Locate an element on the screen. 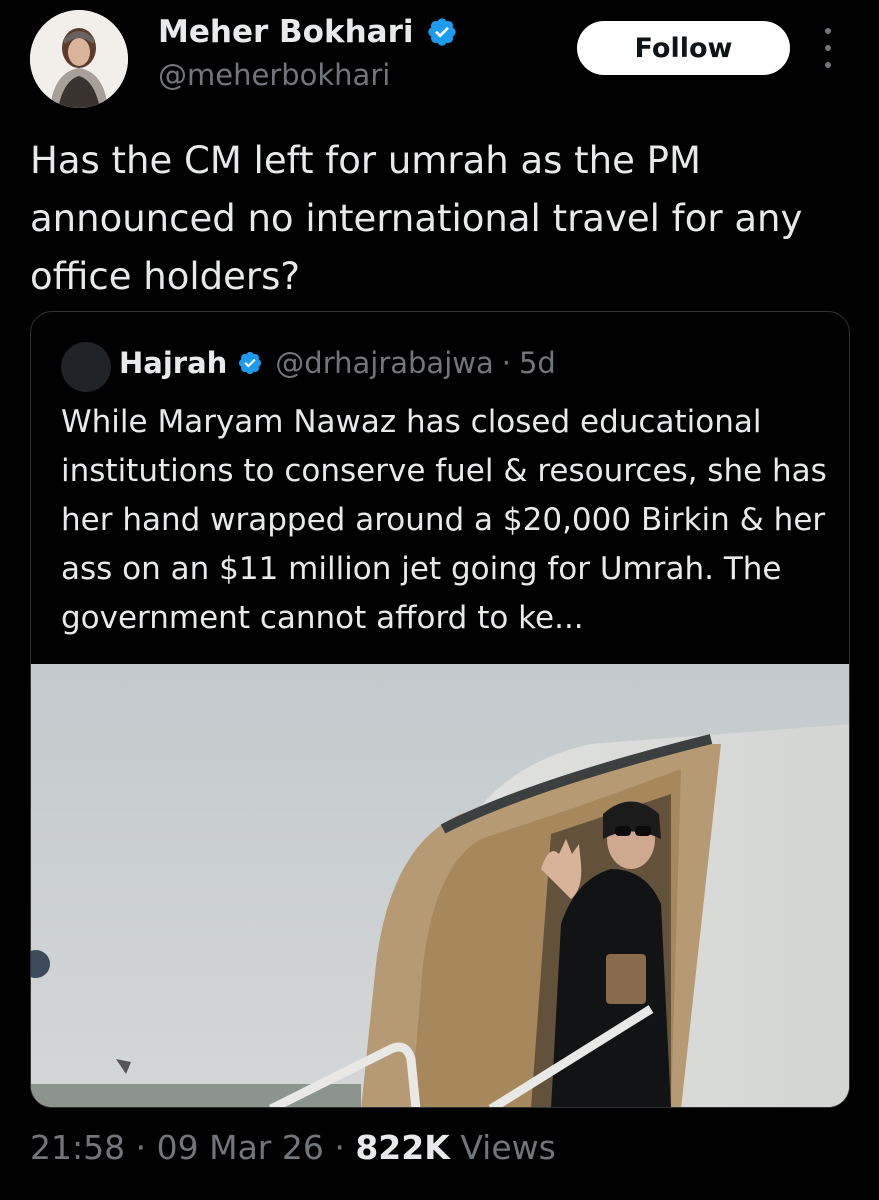 This screenshot has width=879, height=1200. avatar-photo is located at coordinates (79, 59).